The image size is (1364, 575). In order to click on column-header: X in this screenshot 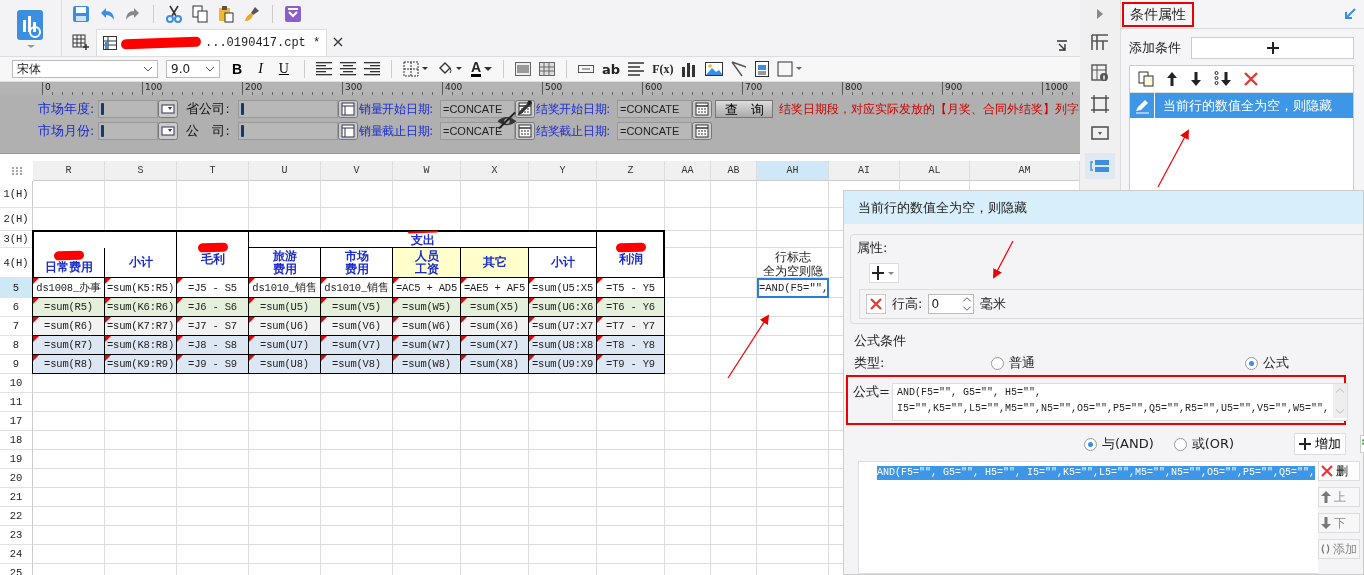, I will do `click(495, 171)`.